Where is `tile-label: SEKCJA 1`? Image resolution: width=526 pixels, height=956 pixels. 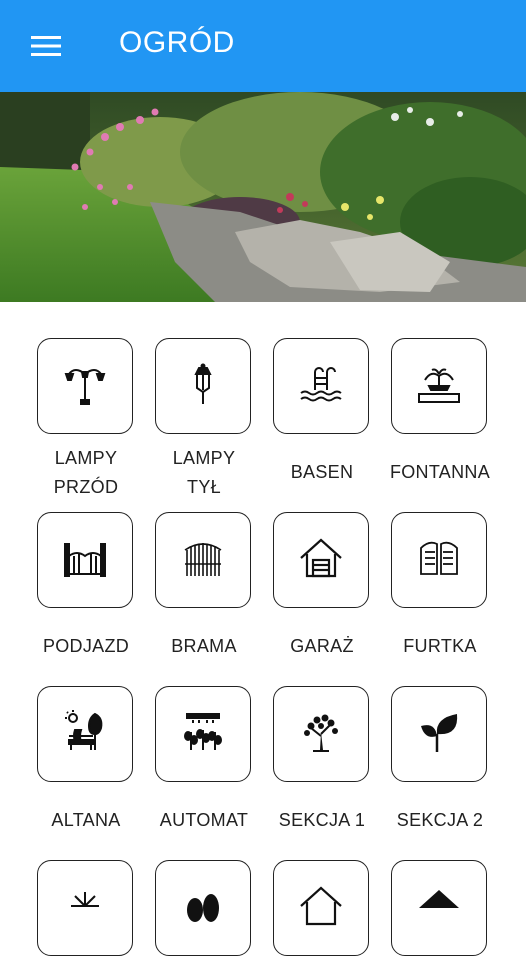 tile-label: SEKCJA 1 is located at coordinates (322, 820).